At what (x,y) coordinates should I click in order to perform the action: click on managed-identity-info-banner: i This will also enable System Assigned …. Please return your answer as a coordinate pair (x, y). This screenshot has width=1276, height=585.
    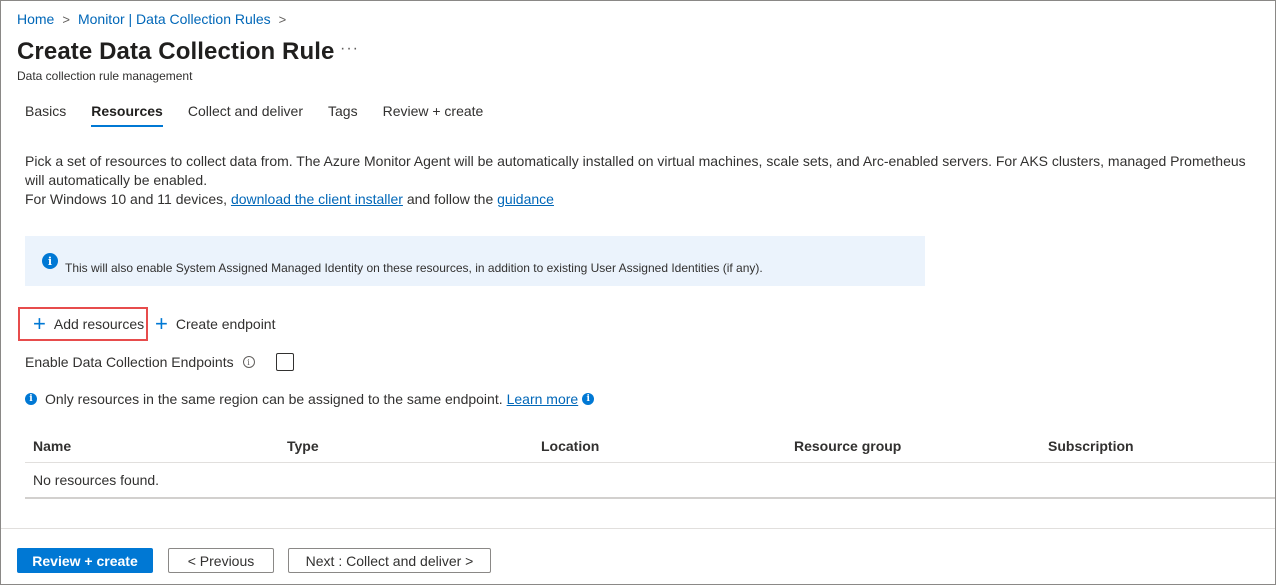
    Looking at the image, I should click on (475, 261).